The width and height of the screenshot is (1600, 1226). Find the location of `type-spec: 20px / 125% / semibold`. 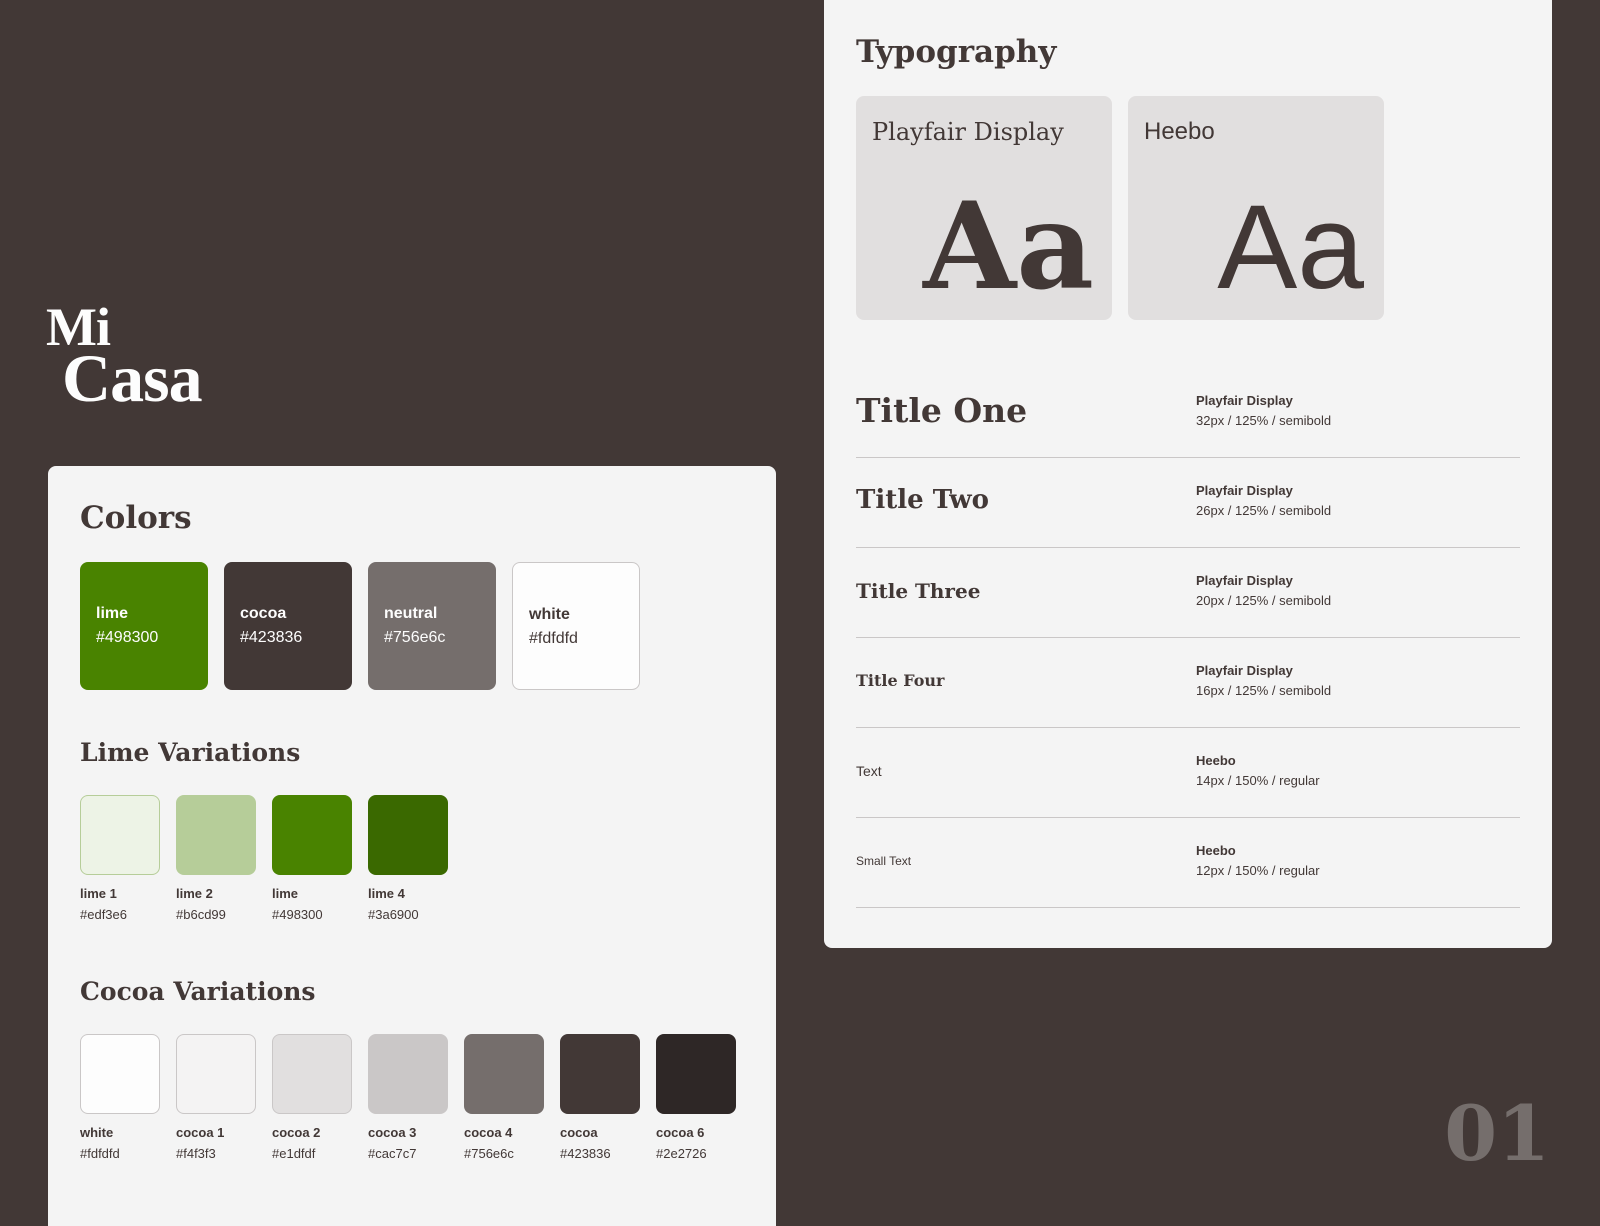

type-spec: 20px / 125% / semibold is located at coordinates (1264, 600).